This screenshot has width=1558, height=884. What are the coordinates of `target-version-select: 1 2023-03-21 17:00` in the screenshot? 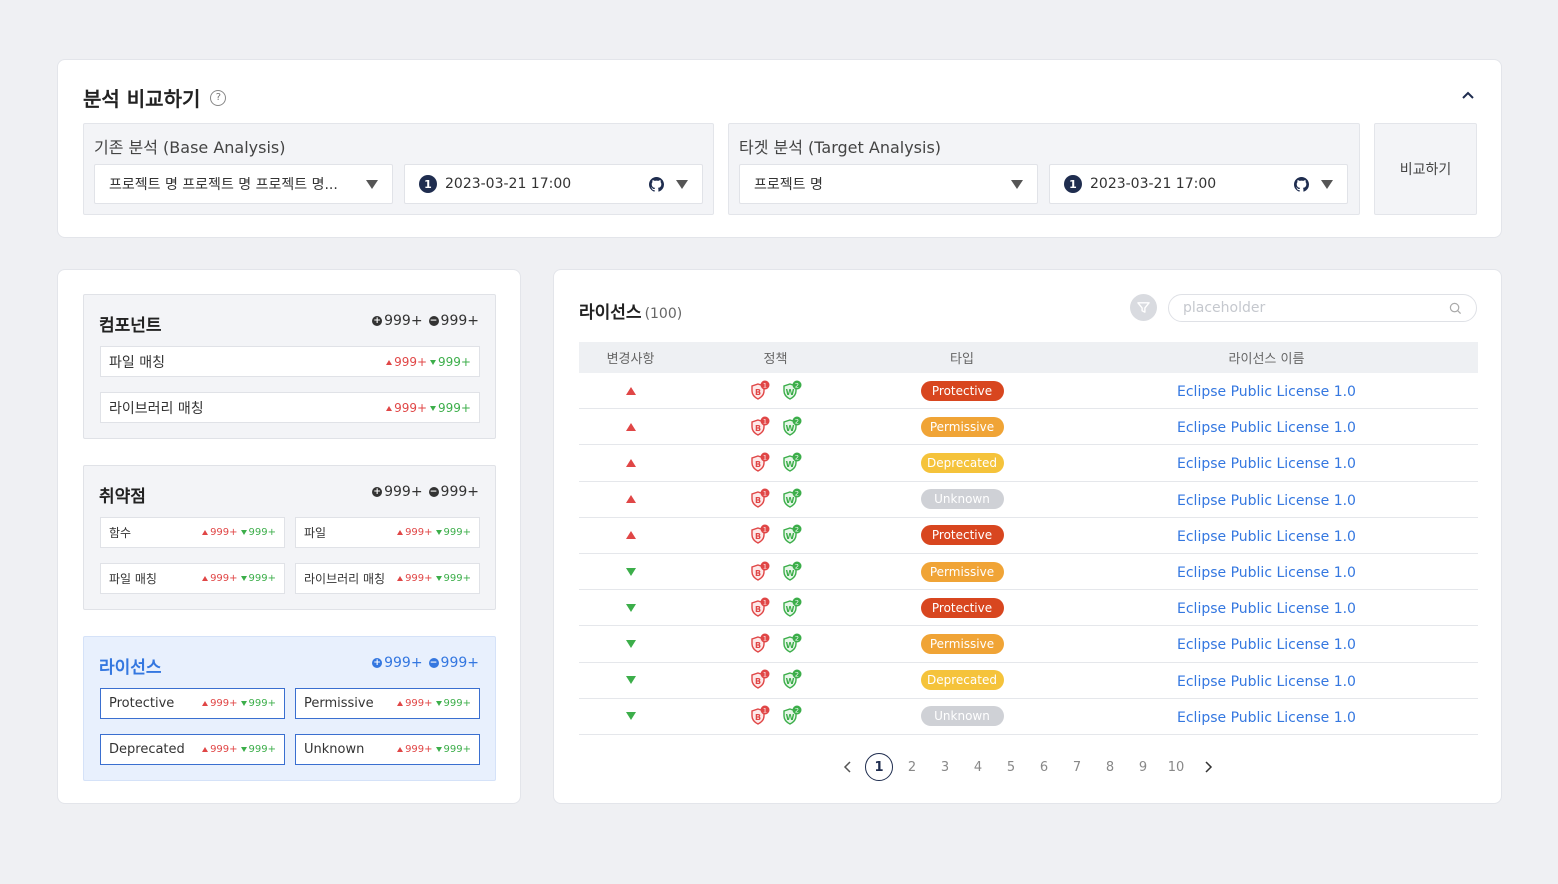 It's located at (1198, 184).